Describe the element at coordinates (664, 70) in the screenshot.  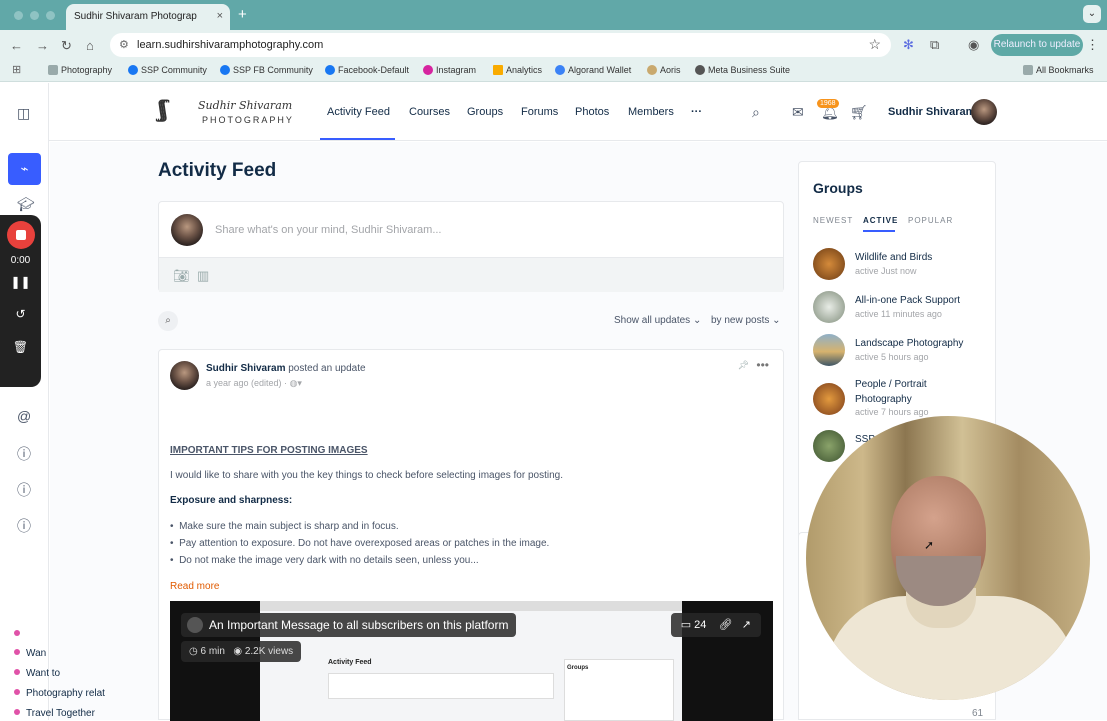
I see `bookmark-item: Aoris` at that location.